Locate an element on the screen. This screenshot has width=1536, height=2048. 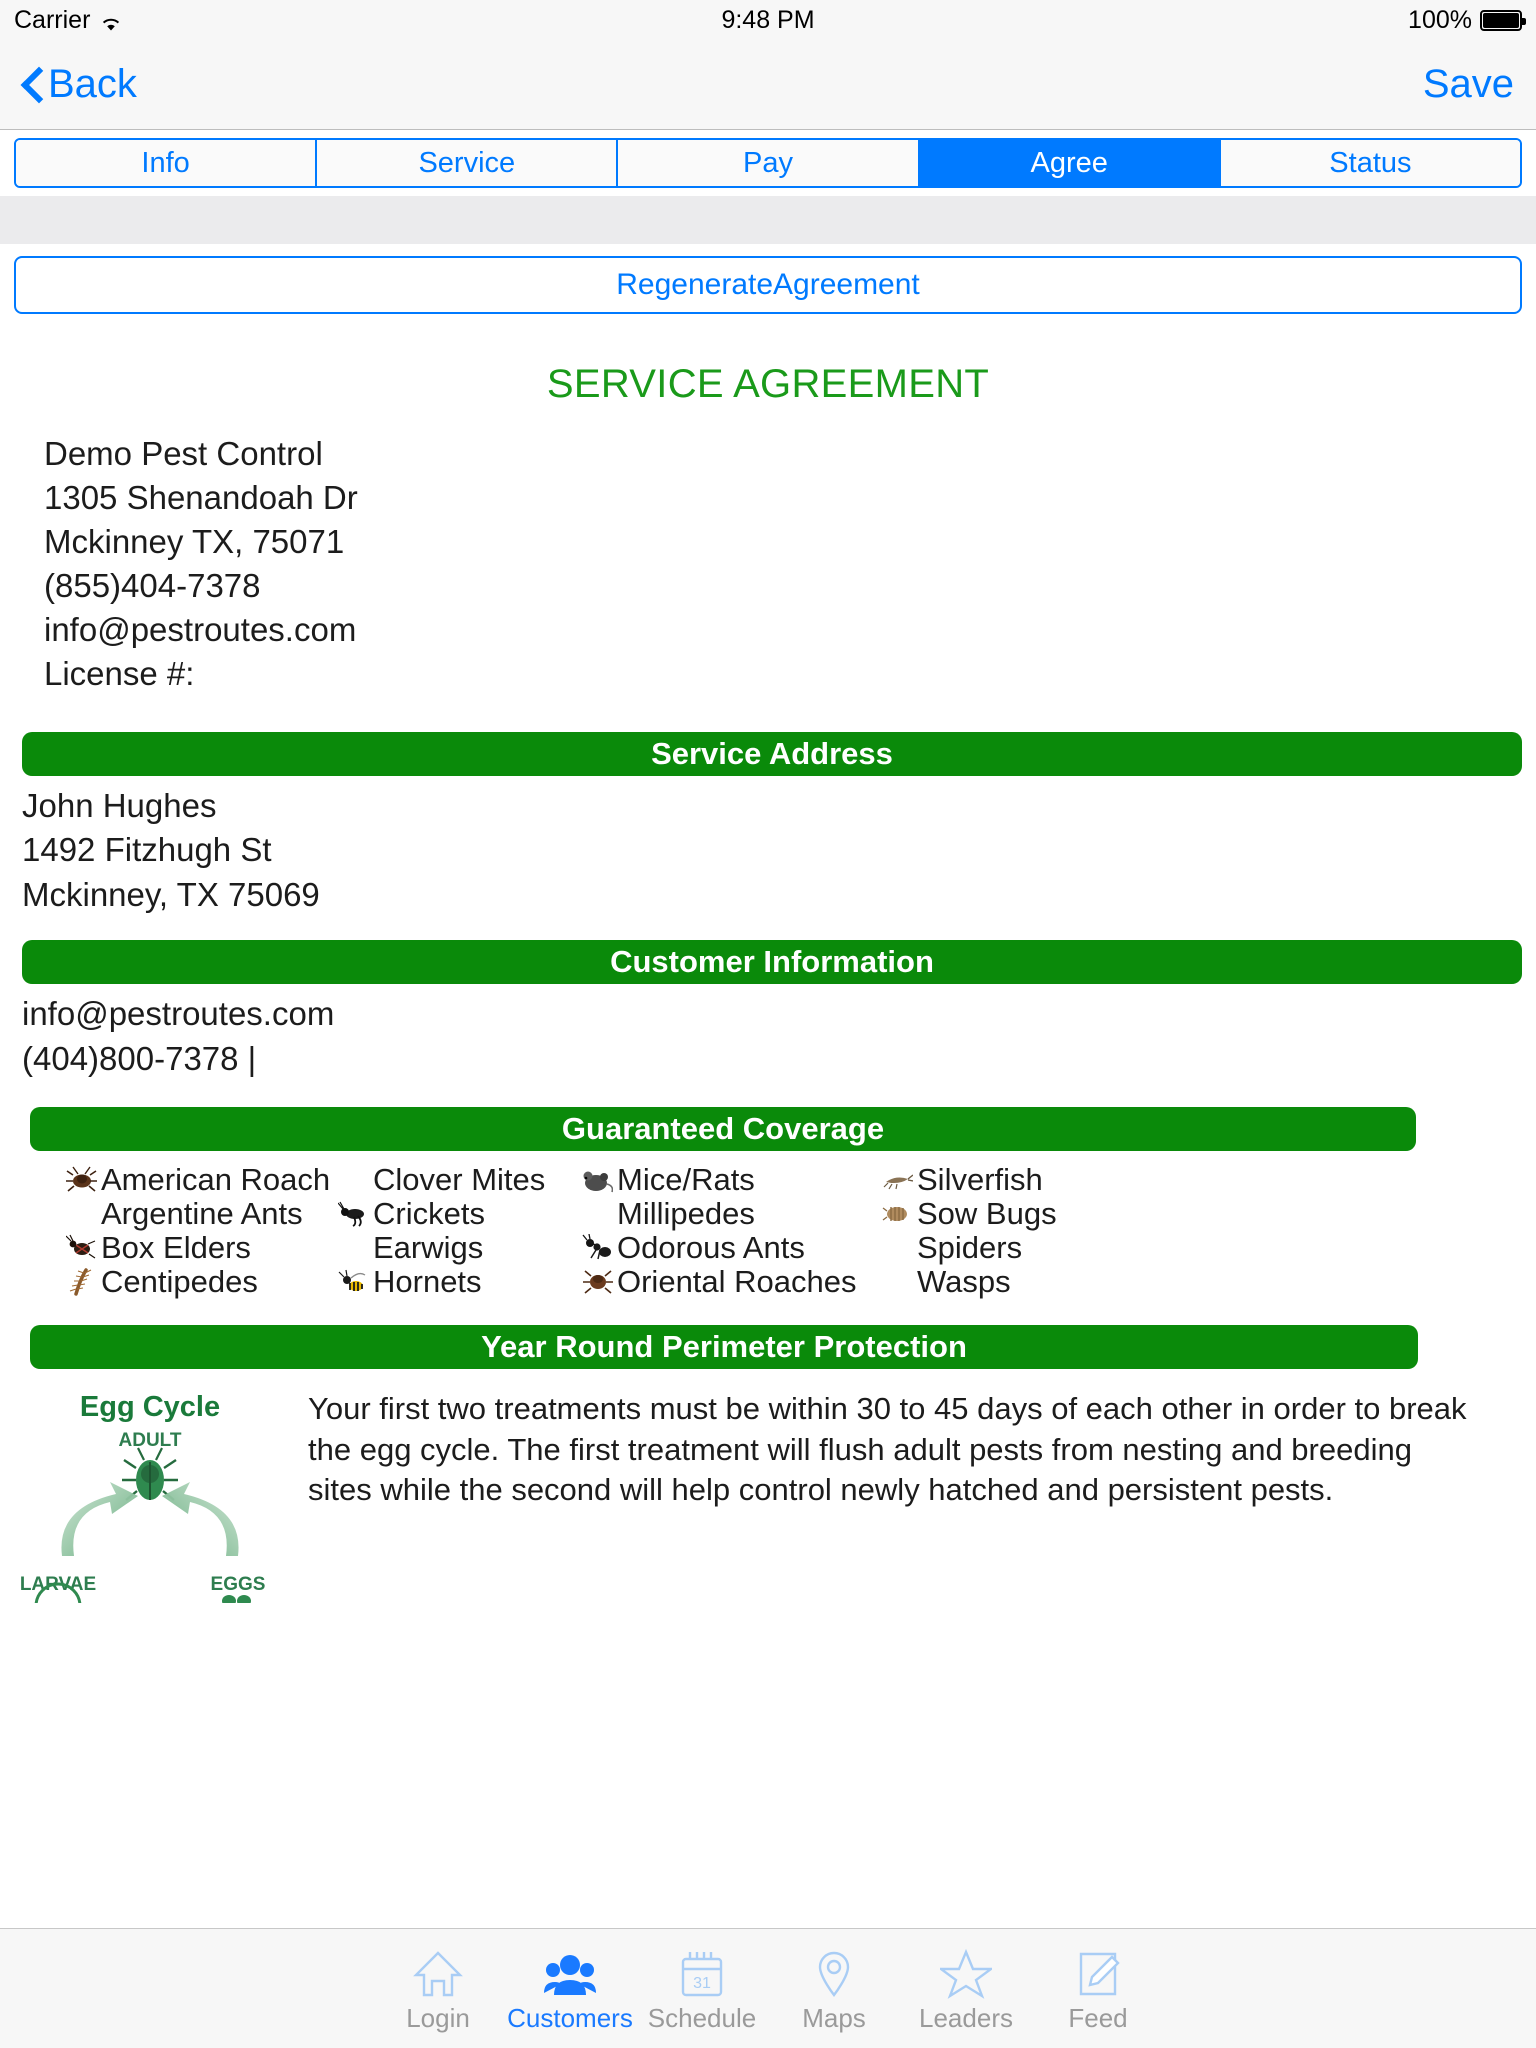
clock-label: 9:48 PM is located at coordinates (768, 19).